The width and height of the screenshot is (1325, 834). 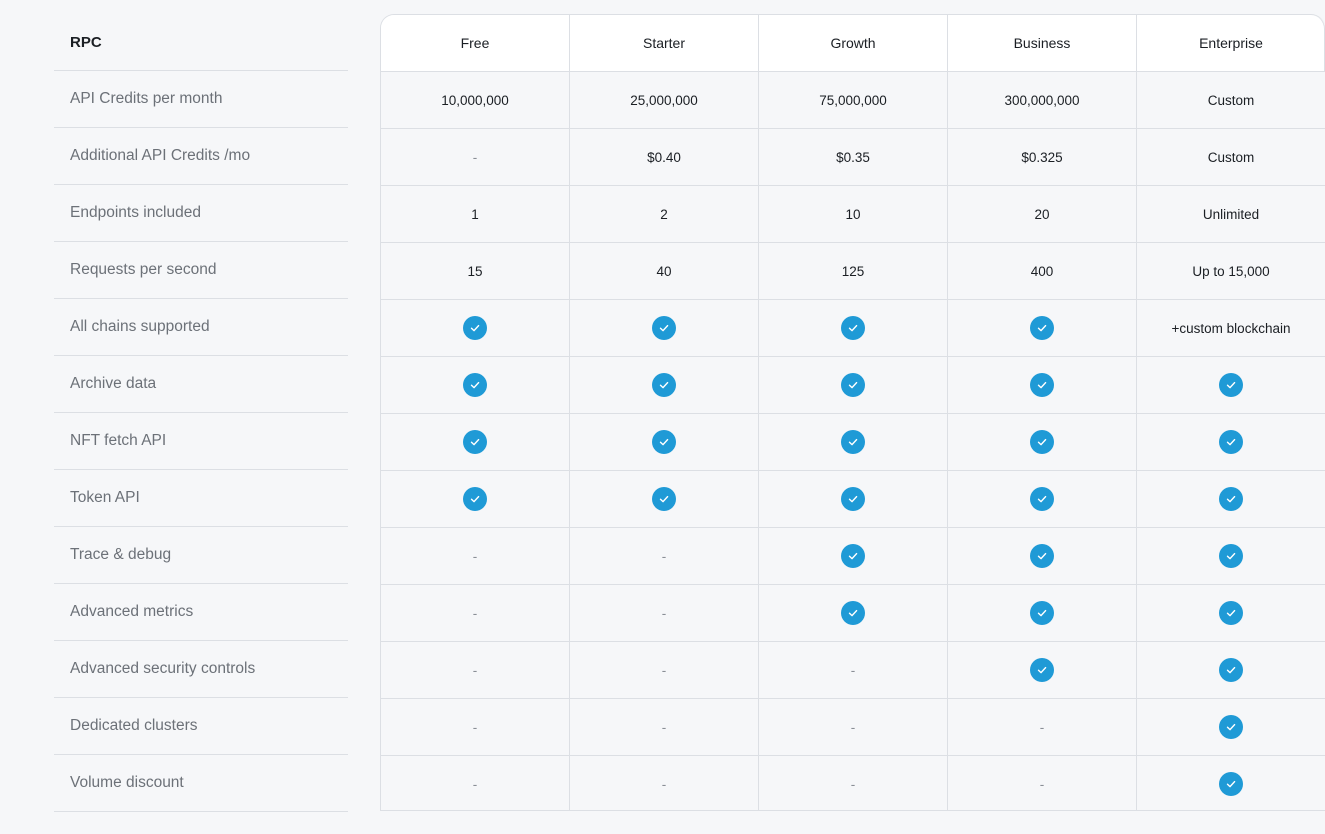 What do you see at coordinates (664, 100) in the screenshot?
I see `cell-value: 25,000,000` at bounding box center [664, 100].